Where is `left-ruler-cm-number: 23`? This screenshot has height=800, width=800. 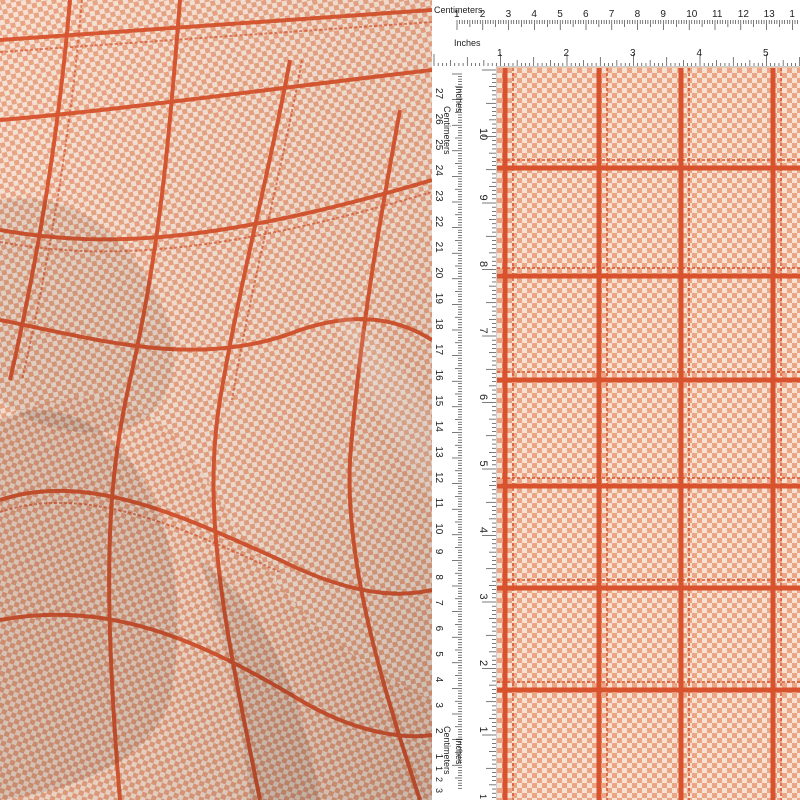
left-ruler-cm-number: 23 is located at coordinates (438, 196).